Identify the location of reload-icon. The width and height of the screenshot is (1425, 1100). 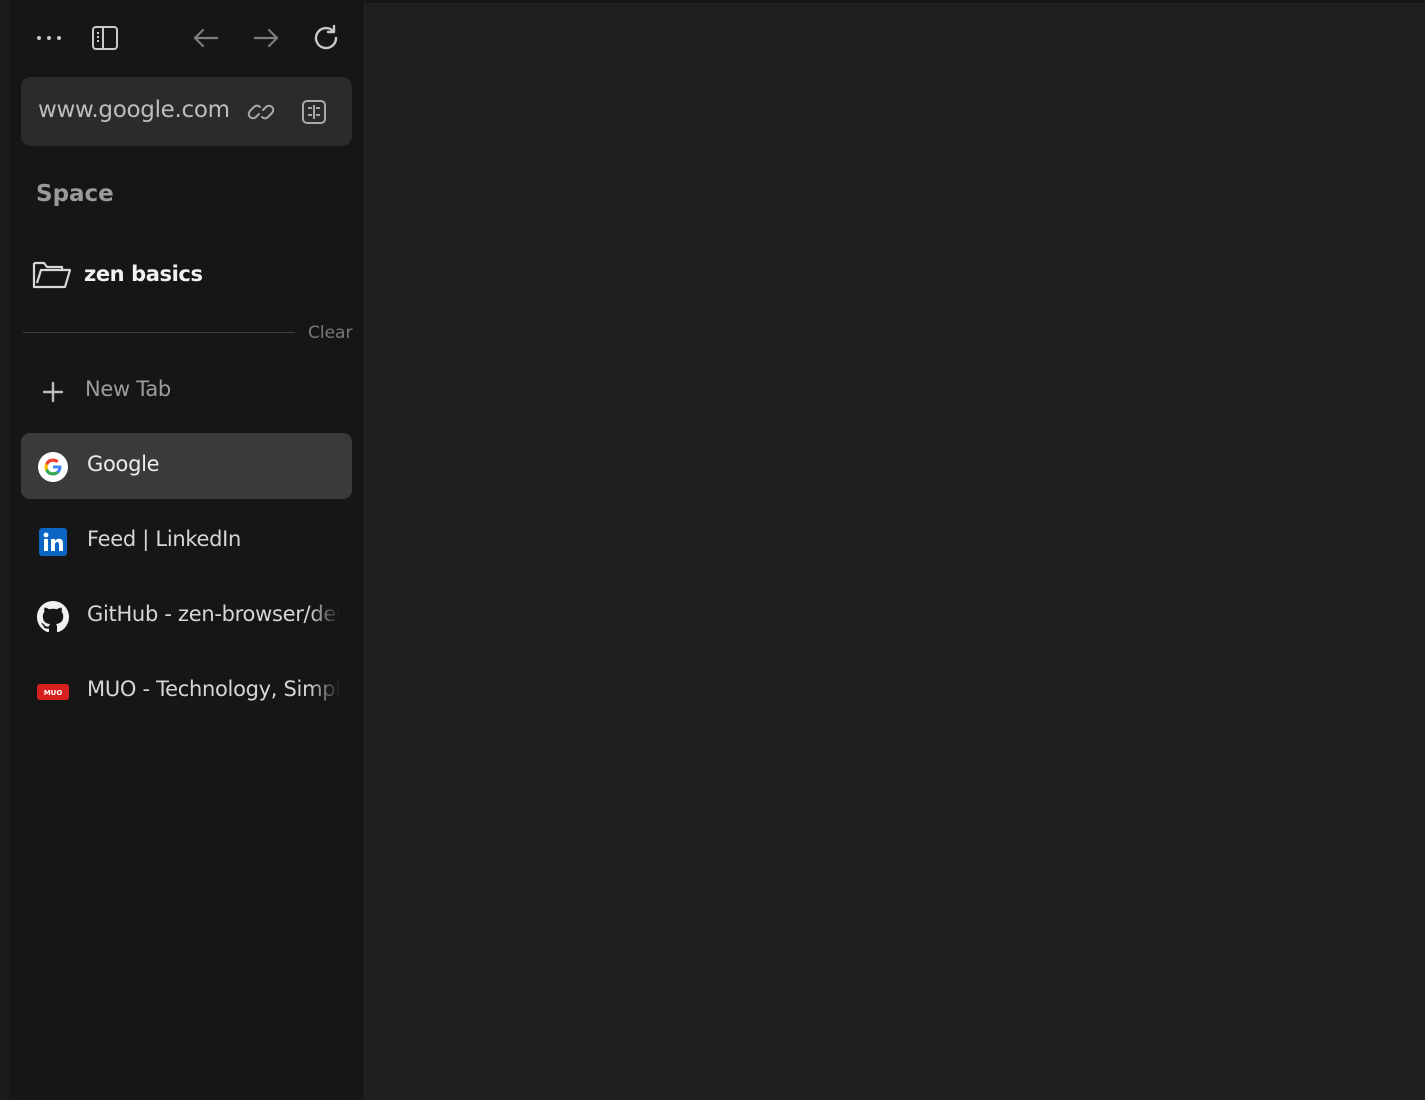
(326, 37).